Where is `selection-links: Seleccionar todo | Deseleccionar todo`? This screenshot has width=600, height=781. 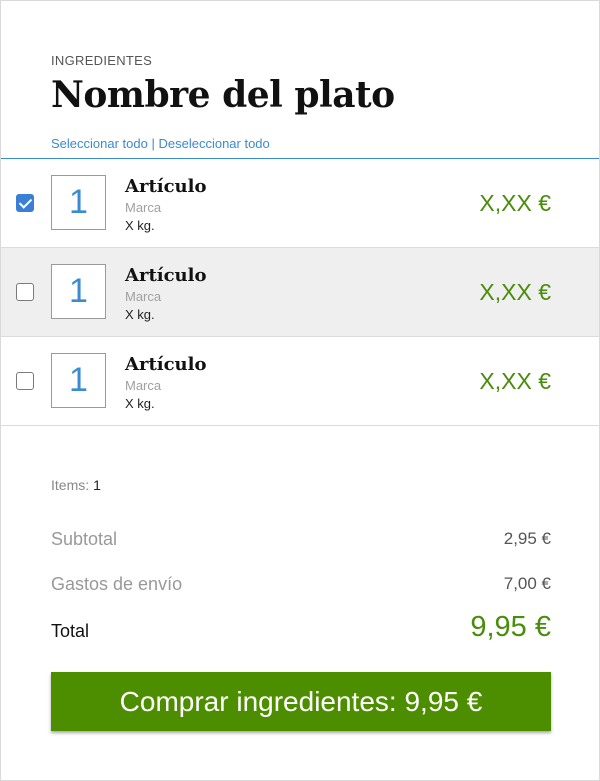
selection-links: Seleccionar todo | Deseleccionar todo is located at coordinates (160, 143).